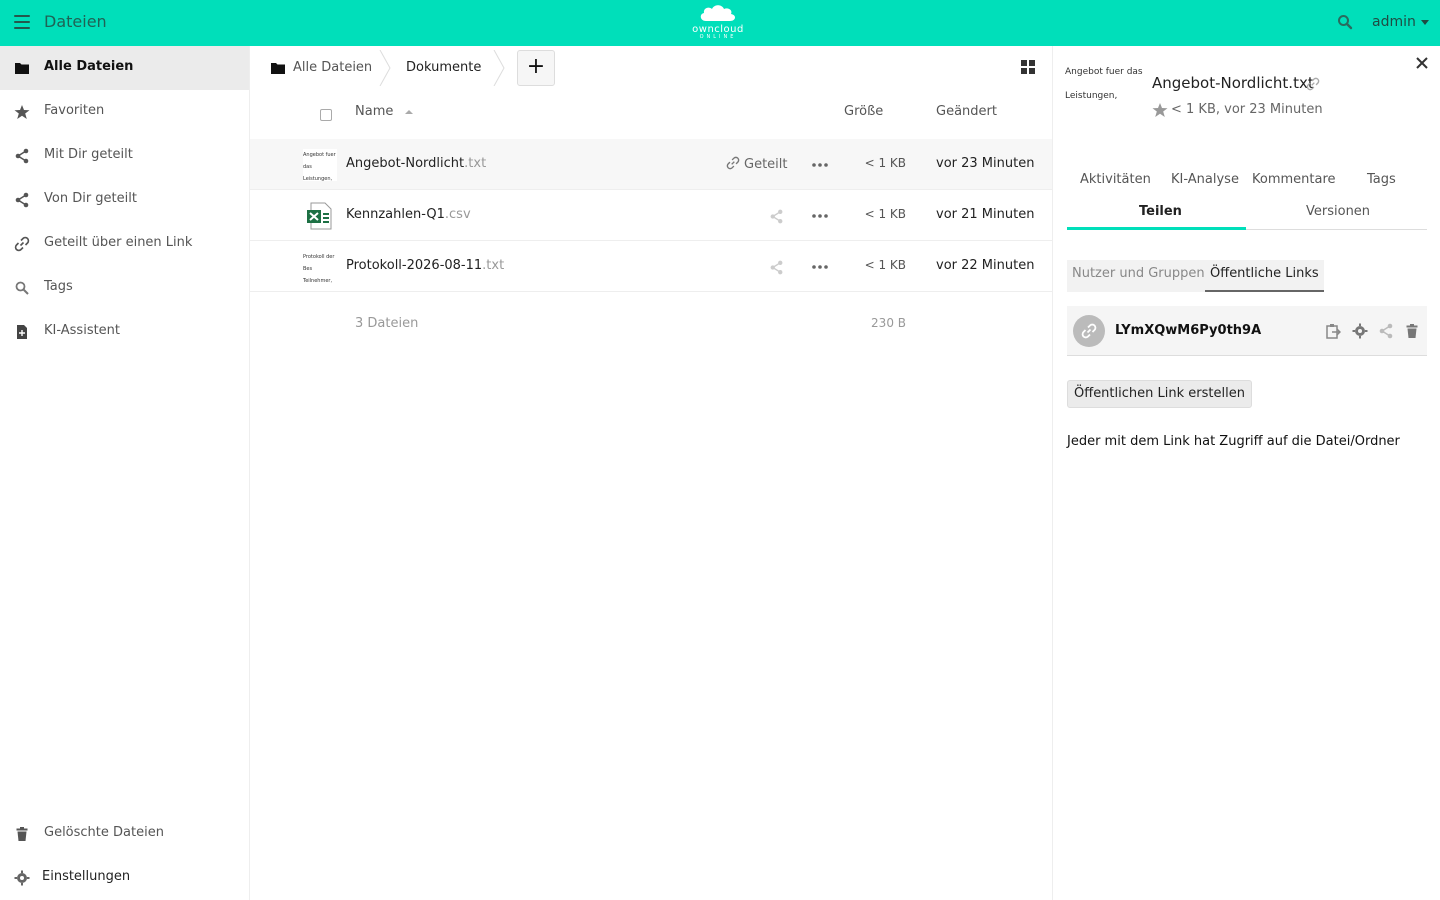 This screenshot has width=1440, height=900. Describe the element at coordinates (387, 323) in the screenshot. I see `summary-file-count: 3 Dateien` at that location.